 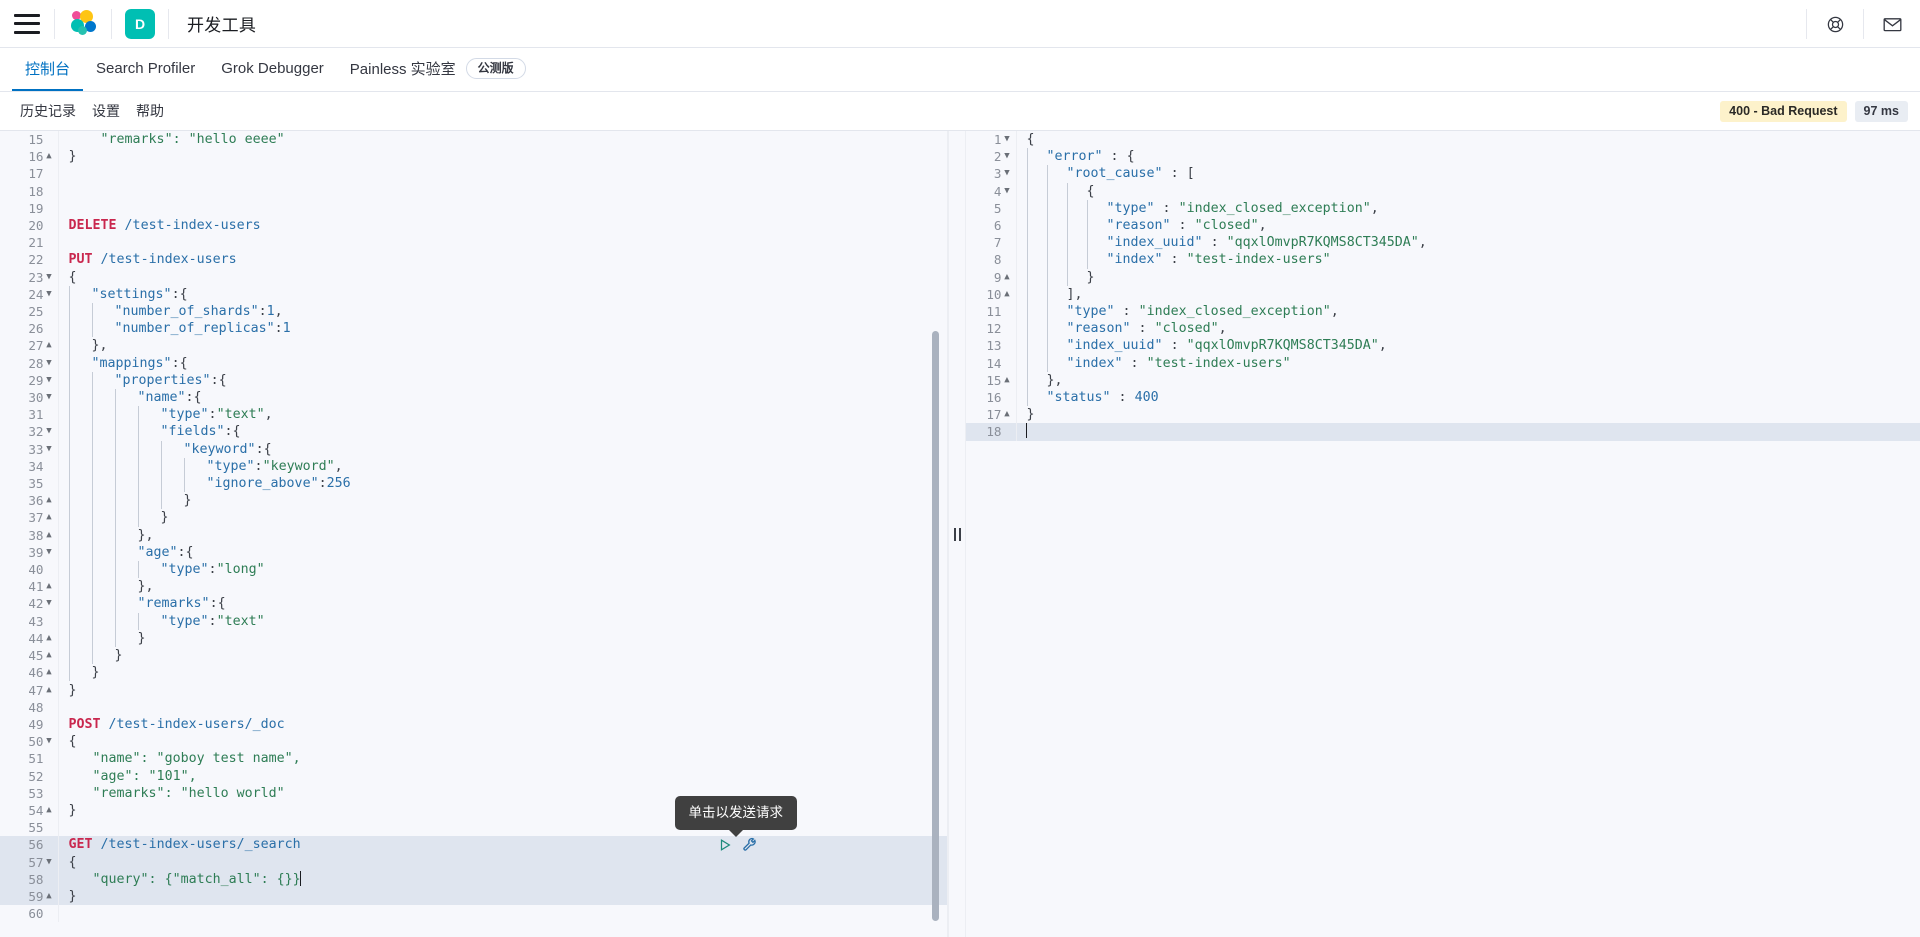 I want to click on space-avatar: D, so click(x=140, y=23).